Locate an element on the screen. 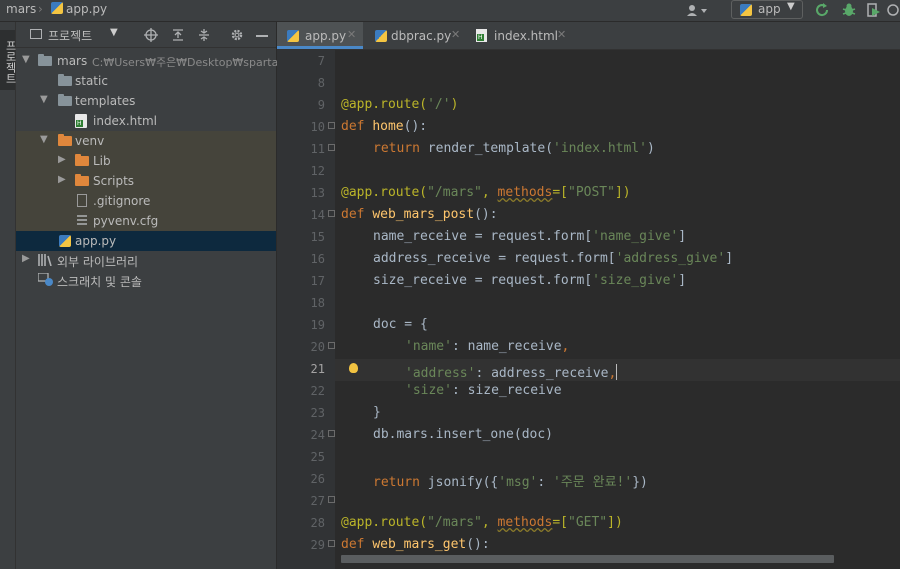  tree-item-label: venv is located at coordinates (90, 141).